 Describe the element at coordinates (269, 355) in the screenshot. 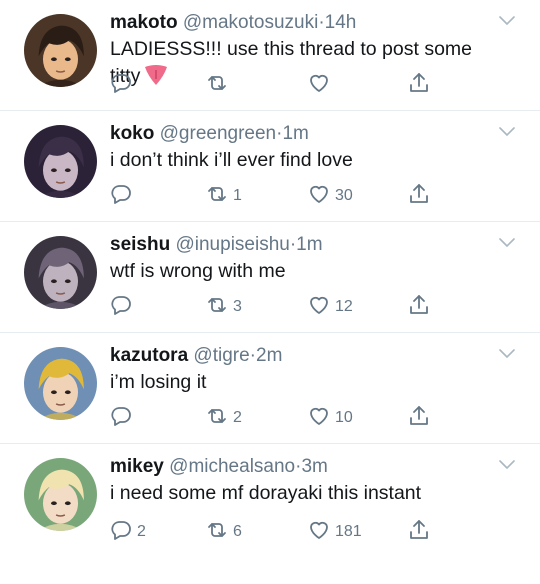

I see `timestamp: 2m` at that location.